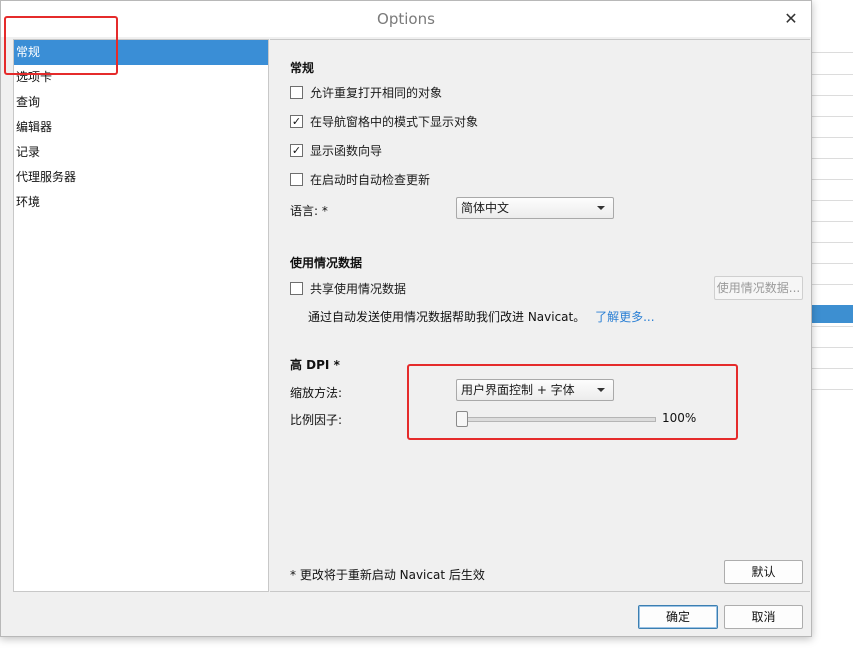 This screenshot has height=649, width=853. What do you see at coordinates (141, 127) in the screenshot?
I see `sidebar-item-editor: 编辑器` at bounding box center [141, 127].